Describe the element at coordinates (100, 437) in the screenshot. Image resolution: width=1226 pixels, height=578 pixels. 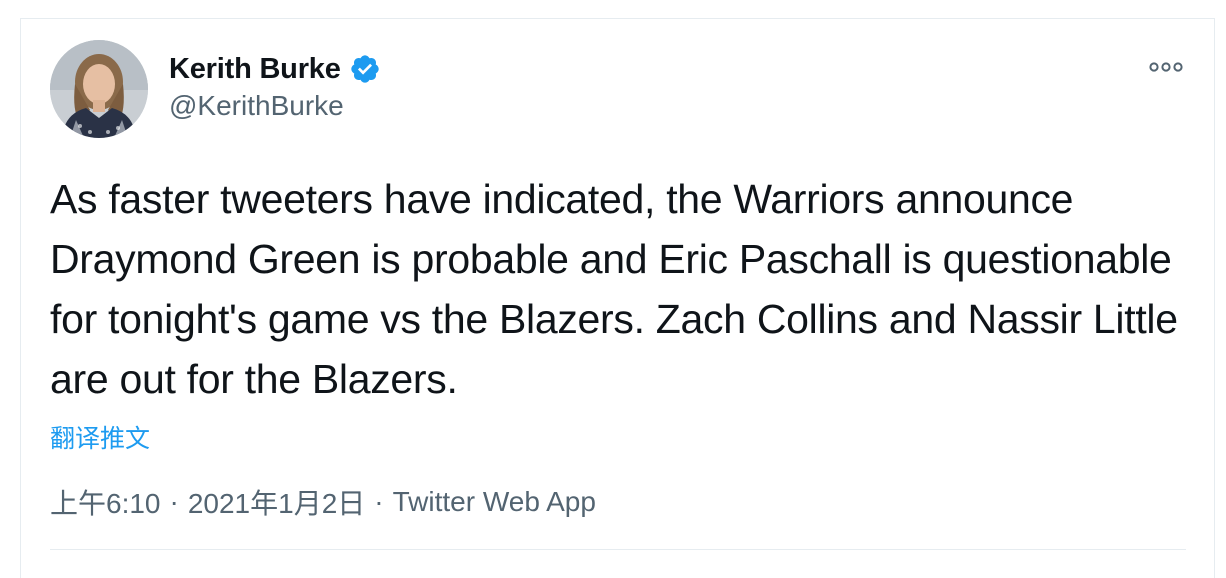
I see `translate-tweet-link: 翻译推文` at that location.